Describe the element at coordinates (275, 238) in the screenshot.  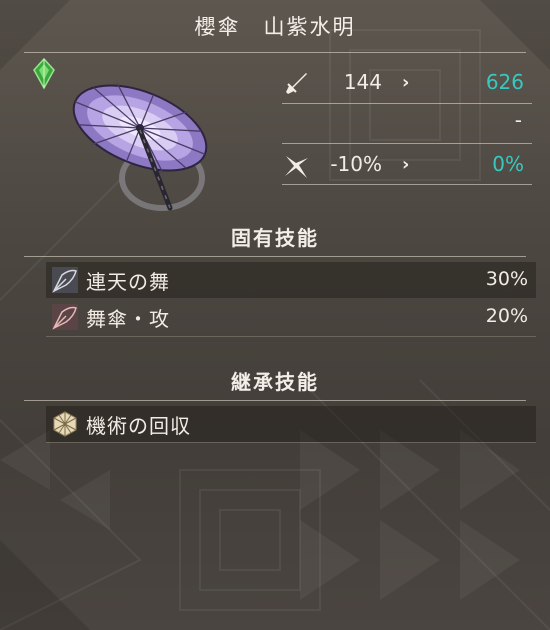
I see `unique-skills-heading: 固有技能` at that location.